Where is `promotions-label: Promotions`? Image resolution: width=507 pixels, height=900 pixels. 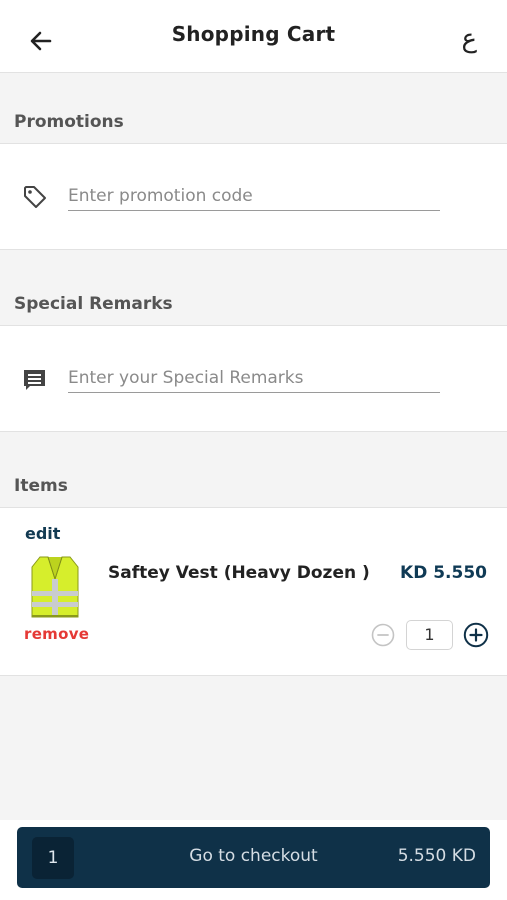 promotions-label: Promotions is located at coordinates (69, 122).